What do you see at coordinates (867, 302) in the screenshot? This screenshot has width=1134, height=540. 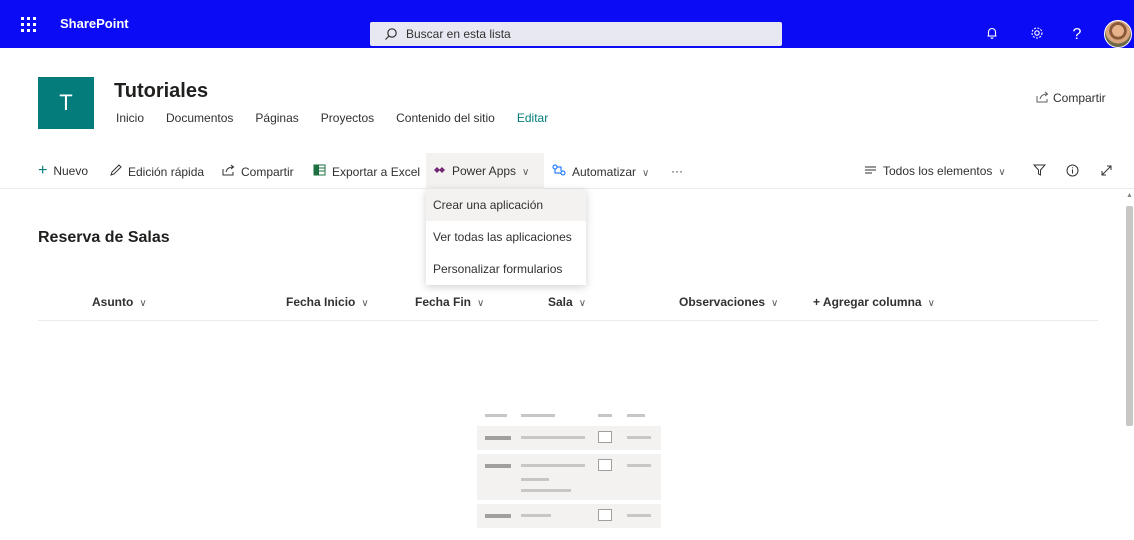 I see `add-column-label: + Agregar columna` at bounding box center [867, 302].